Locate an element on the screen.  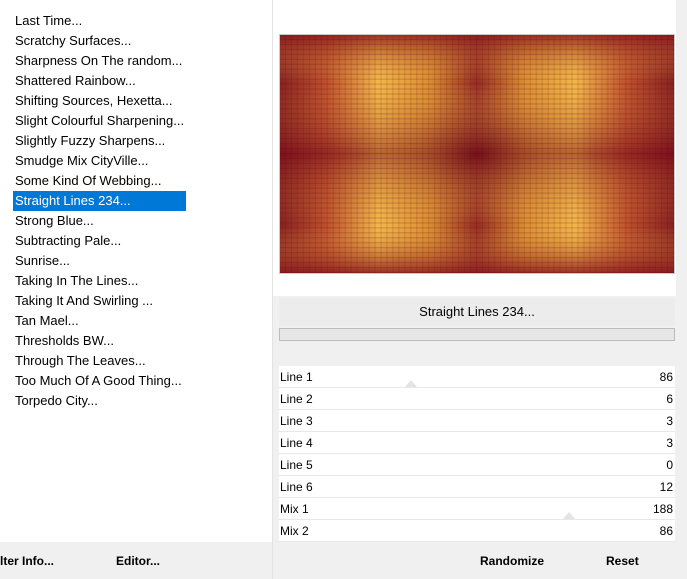
param-label: Line 5 is located at coordinates (296, 465).